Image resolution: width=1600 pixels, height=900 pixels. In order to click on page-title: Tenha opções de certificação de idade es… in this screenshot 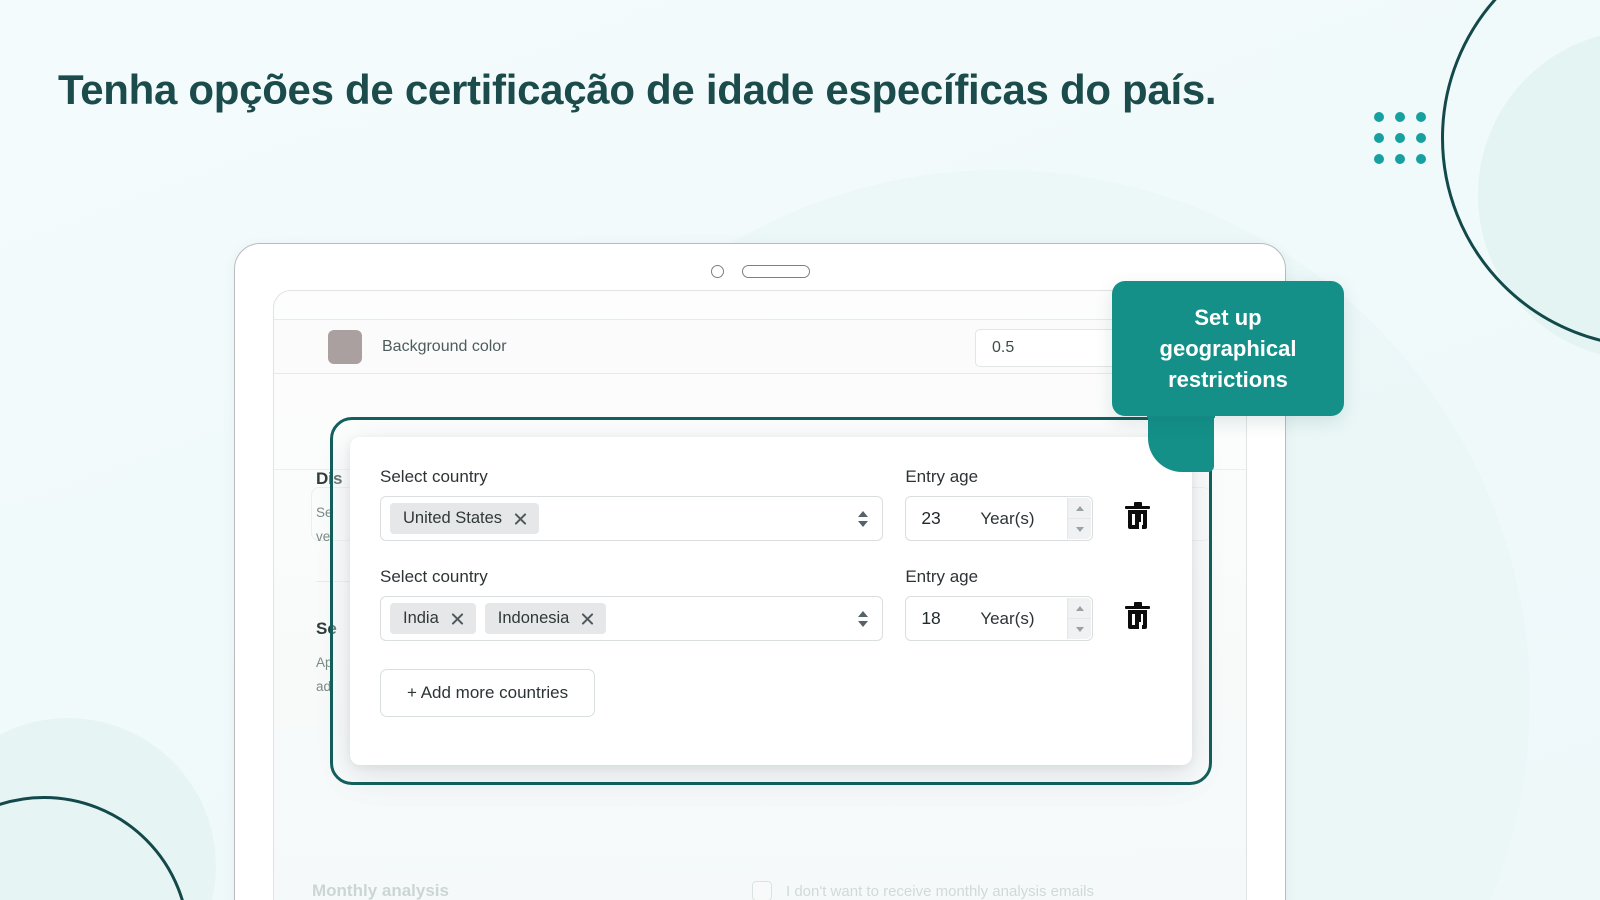, I will do `click(637, 89)`.